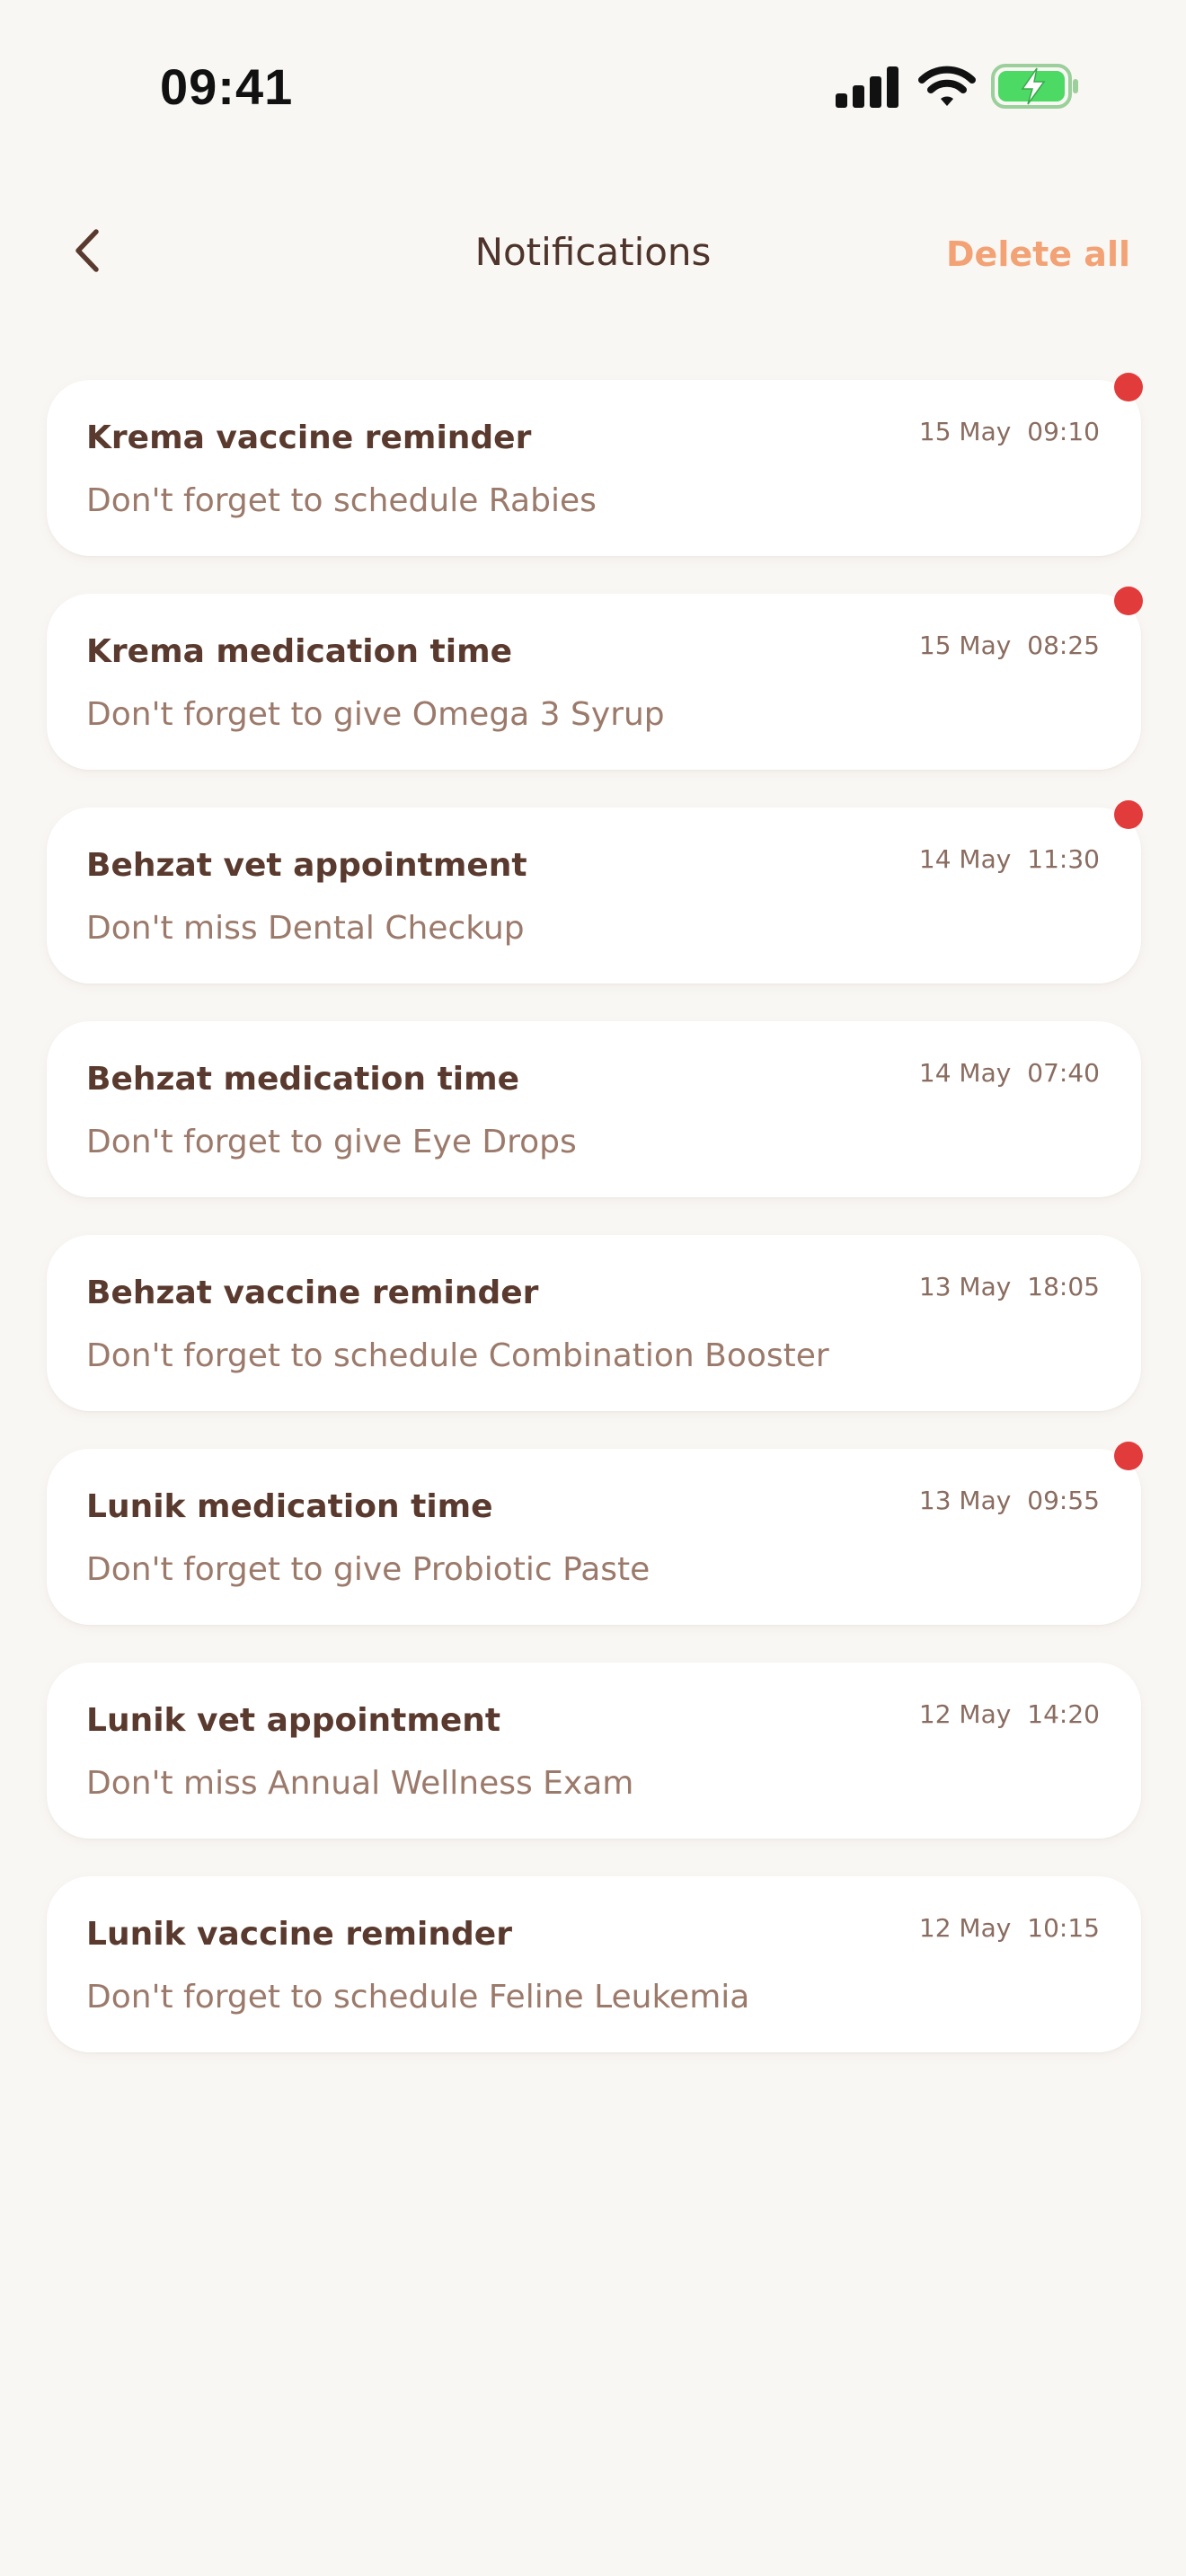 Image resolution: width=1186 pixels, height=2576 pixels. Describe the element at coordinates (303, 1079) in the screenshot. I see `notification-title: Behzat medication time` at that location.